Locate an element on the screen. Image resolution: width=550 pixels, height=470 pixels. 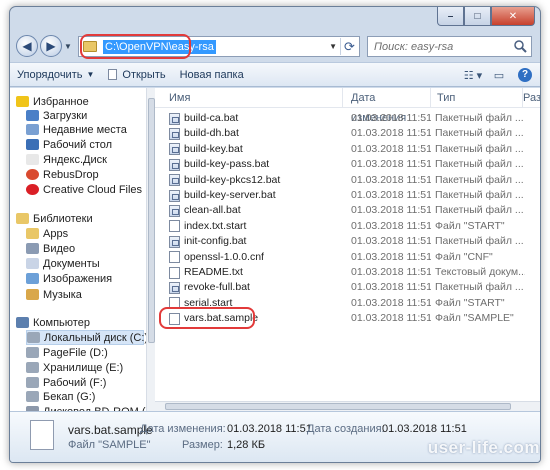
sidebar-item: Хранилище (E:) is located at coordinates (85, 367).